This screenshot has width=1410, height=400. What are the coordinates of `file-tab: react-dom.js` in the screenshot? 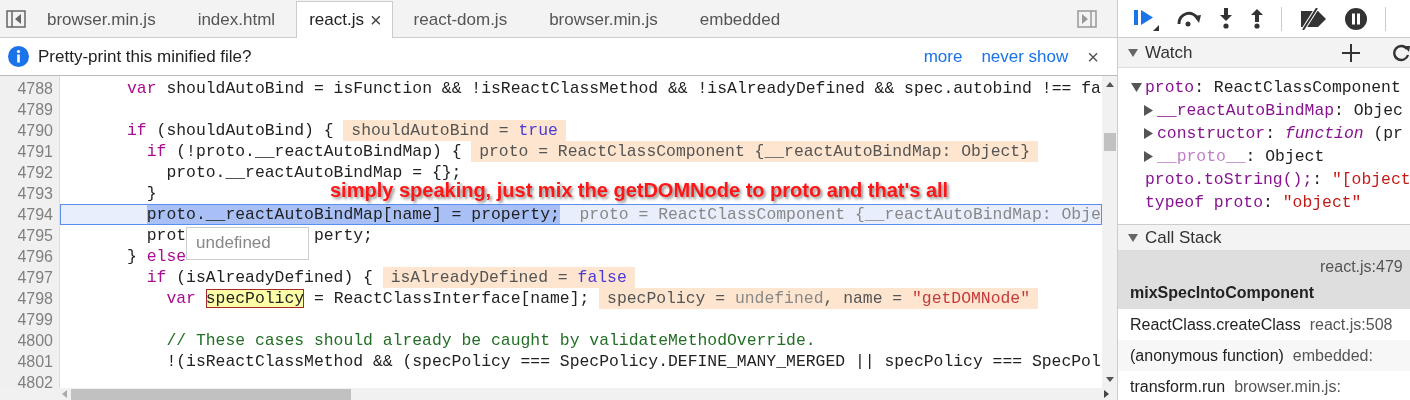 It's located at (460, 19).